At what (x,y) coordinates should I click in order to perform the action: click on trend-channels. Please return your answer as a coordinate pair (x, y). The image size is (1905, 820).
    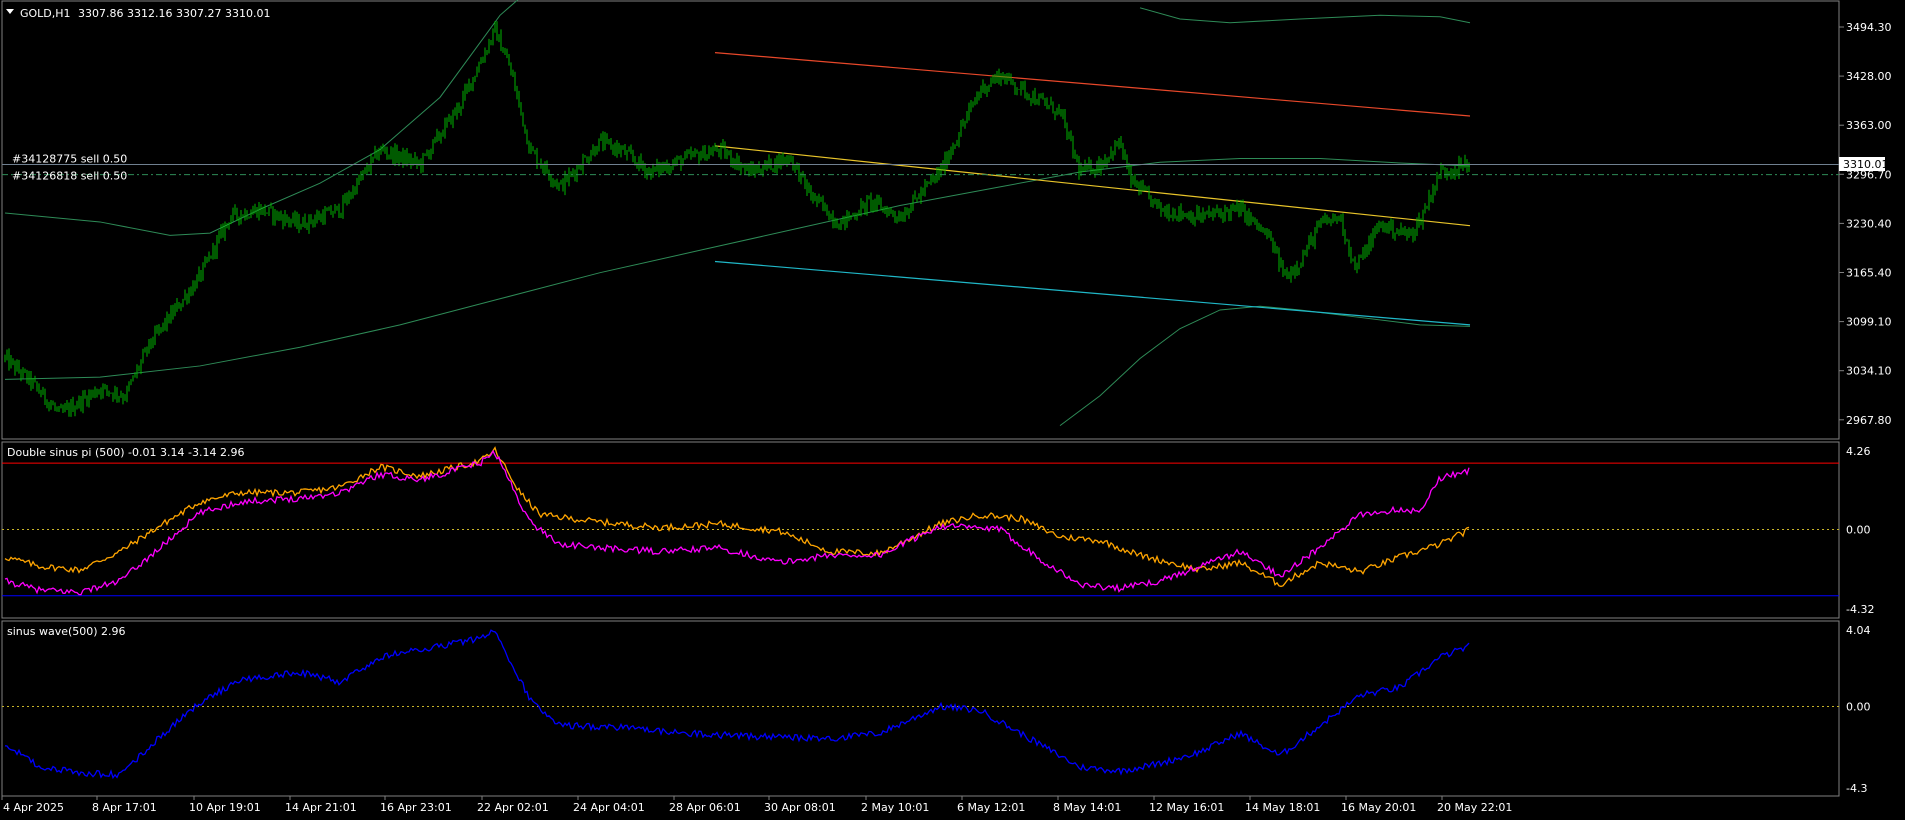
    Looking at the image, I should click on (1092, 188).